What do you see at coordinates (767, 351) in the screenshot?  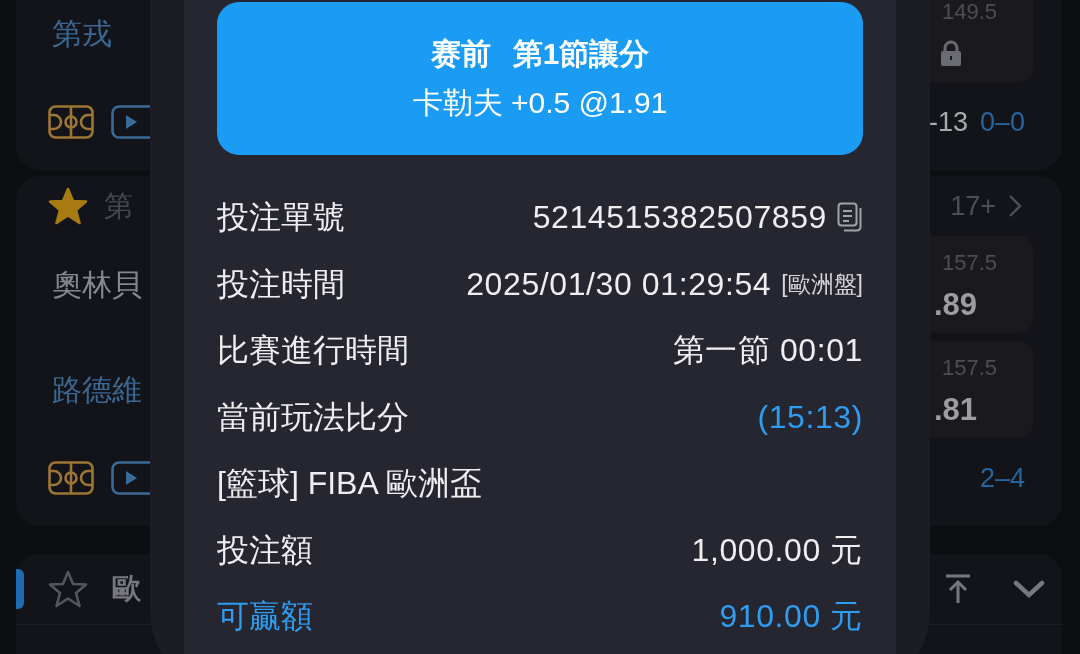 I see `field-value: 第一節 00:01` at bounding box center [767, 351].